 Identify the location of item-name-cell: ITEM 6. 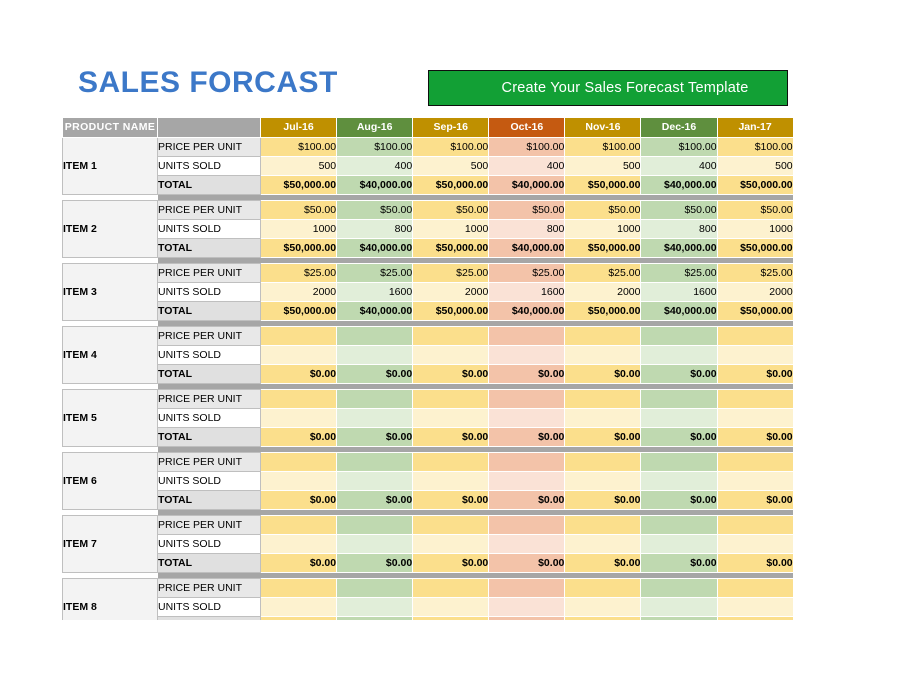
(110, 481).